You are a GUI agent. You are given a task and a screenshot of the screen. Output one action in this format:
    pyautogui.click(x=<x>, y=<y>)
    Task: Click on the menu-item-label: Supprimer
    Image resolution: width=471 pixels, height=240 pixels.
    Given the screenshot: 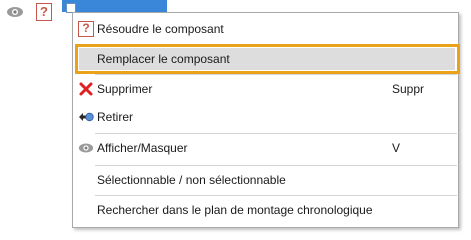 What is the action you would take?
    pyautogui.click(x=125, y=89)
    